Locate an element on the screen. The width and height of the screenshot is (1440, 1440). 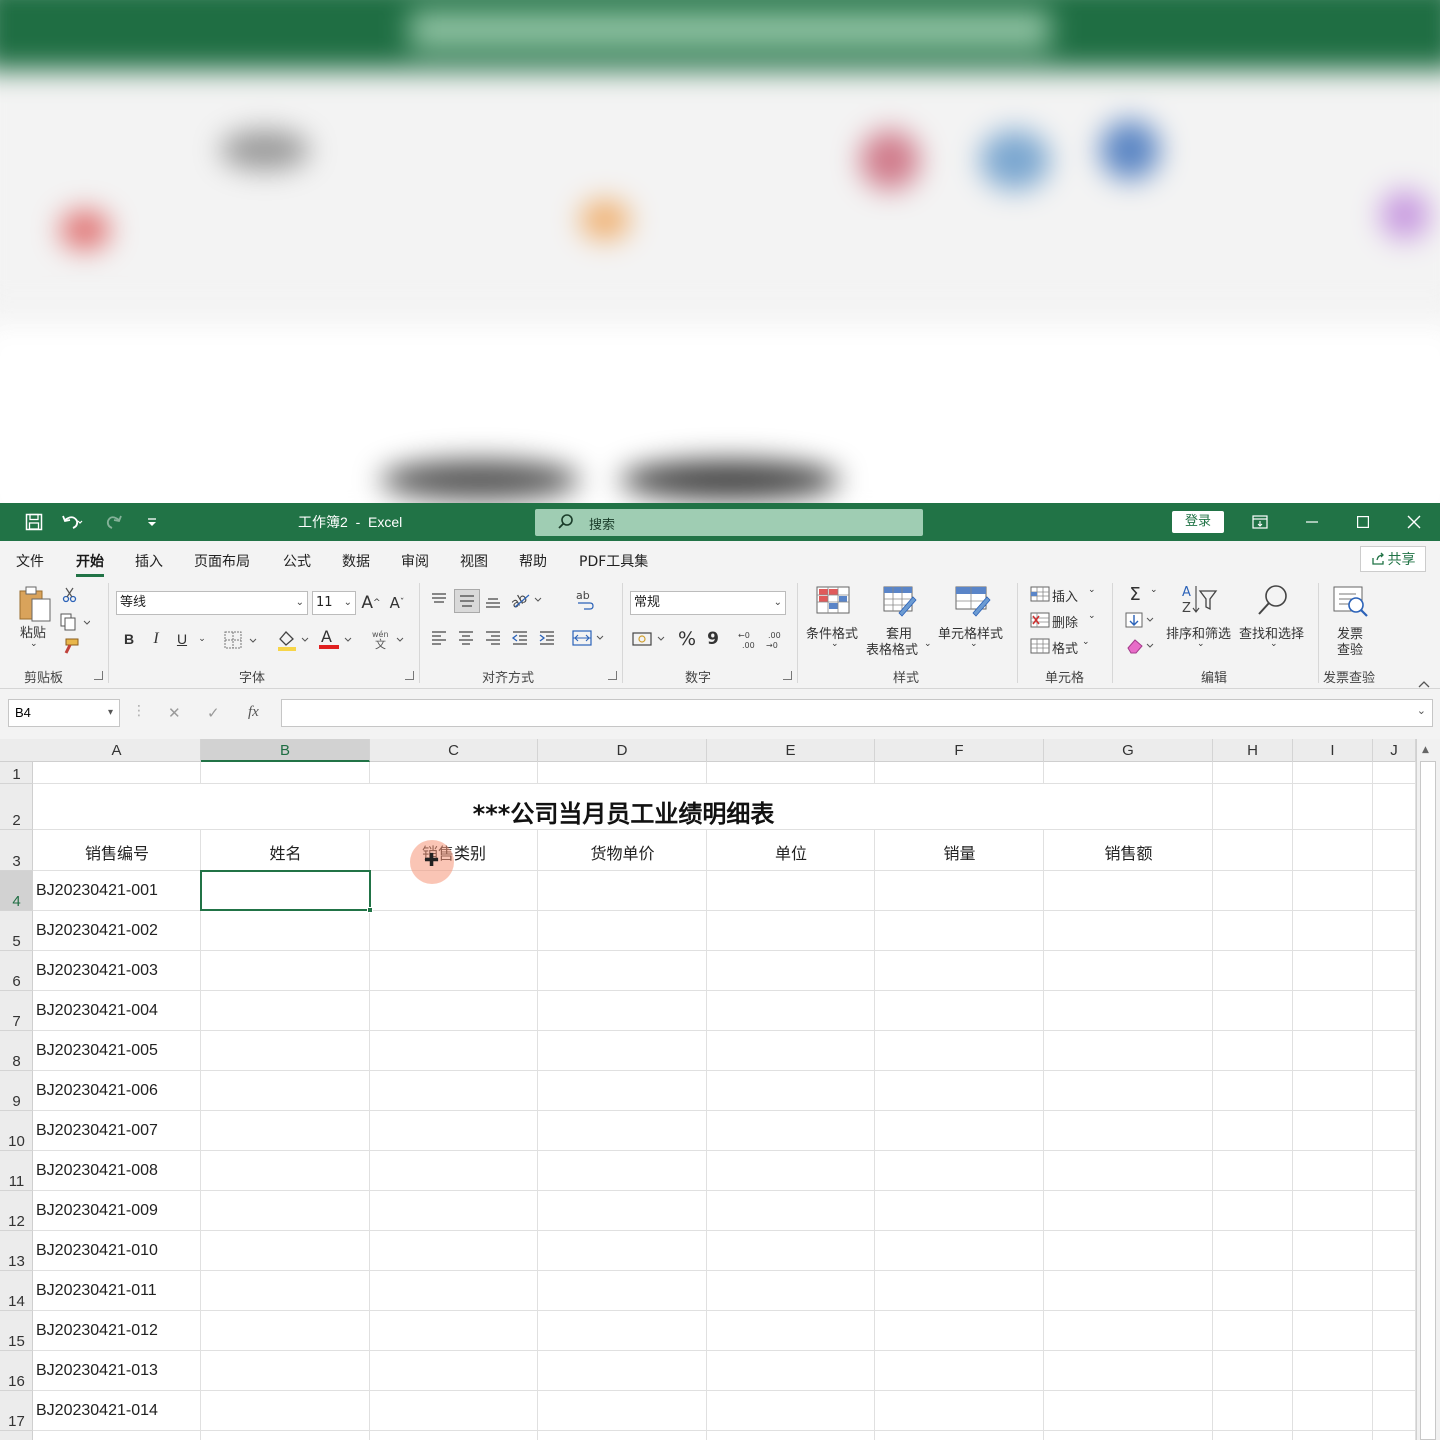
scroll-up-icon: ▲ is located at coordinates (1425, 750).